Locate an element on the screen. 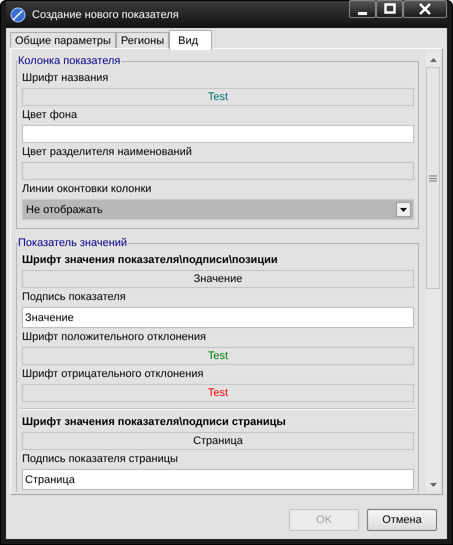  tab: Регионы is located at coordinates (143, 40).